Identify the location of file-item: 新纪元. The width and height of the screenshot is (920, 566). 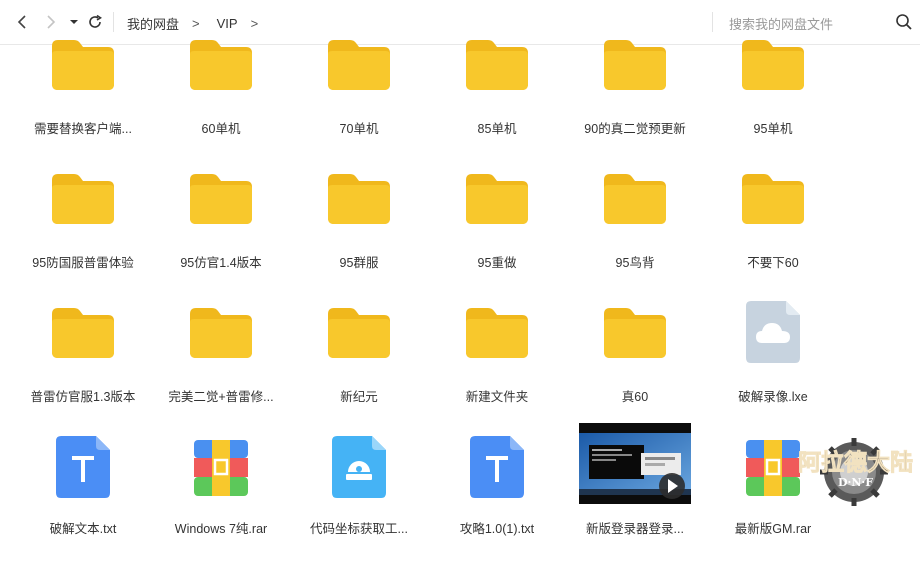
(359, 375).